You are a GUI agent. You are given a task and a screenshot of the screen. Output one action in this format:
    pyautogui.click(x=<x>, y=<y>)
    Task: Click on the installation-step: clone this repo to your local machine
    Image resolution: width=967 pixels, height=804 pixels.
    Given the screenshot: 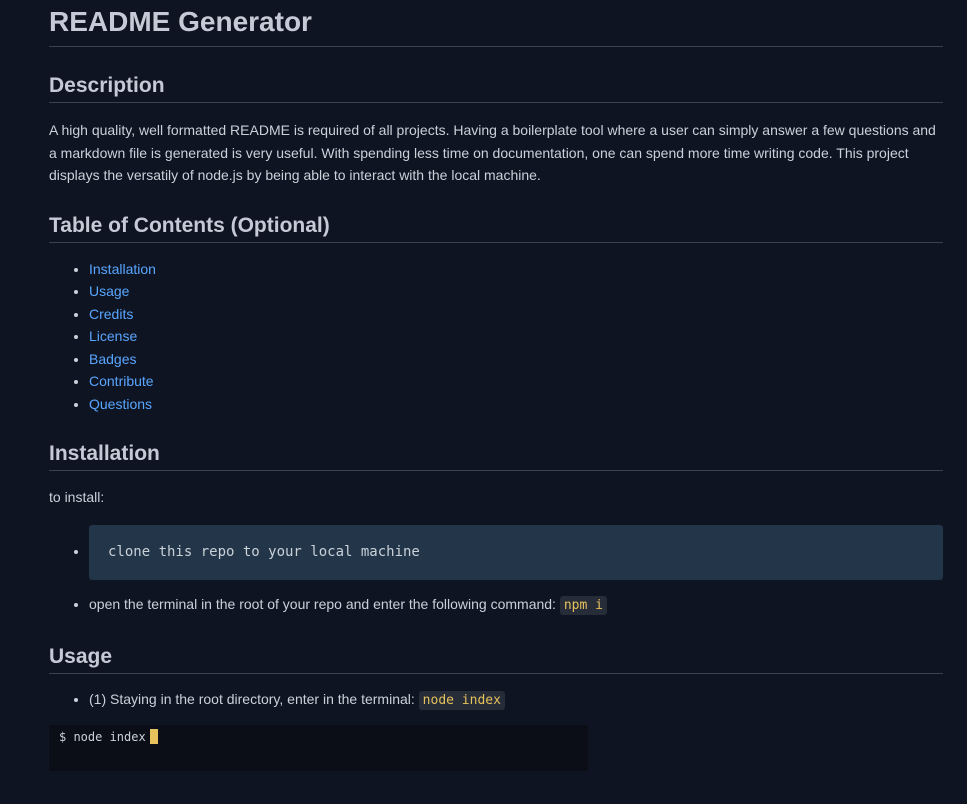 What is the action you would take?
    pyautogui.click(x=516, y=552)
    